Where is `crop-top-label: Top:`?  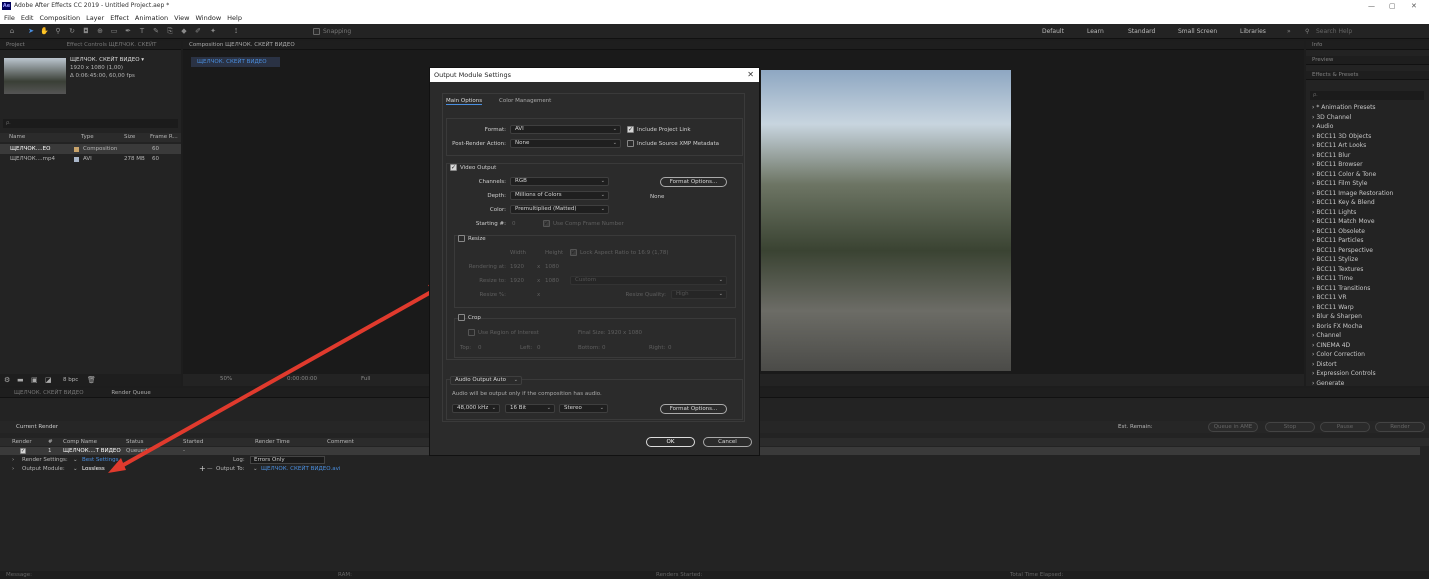 crop-top-label: Top: is located at coordinates (466, 348).